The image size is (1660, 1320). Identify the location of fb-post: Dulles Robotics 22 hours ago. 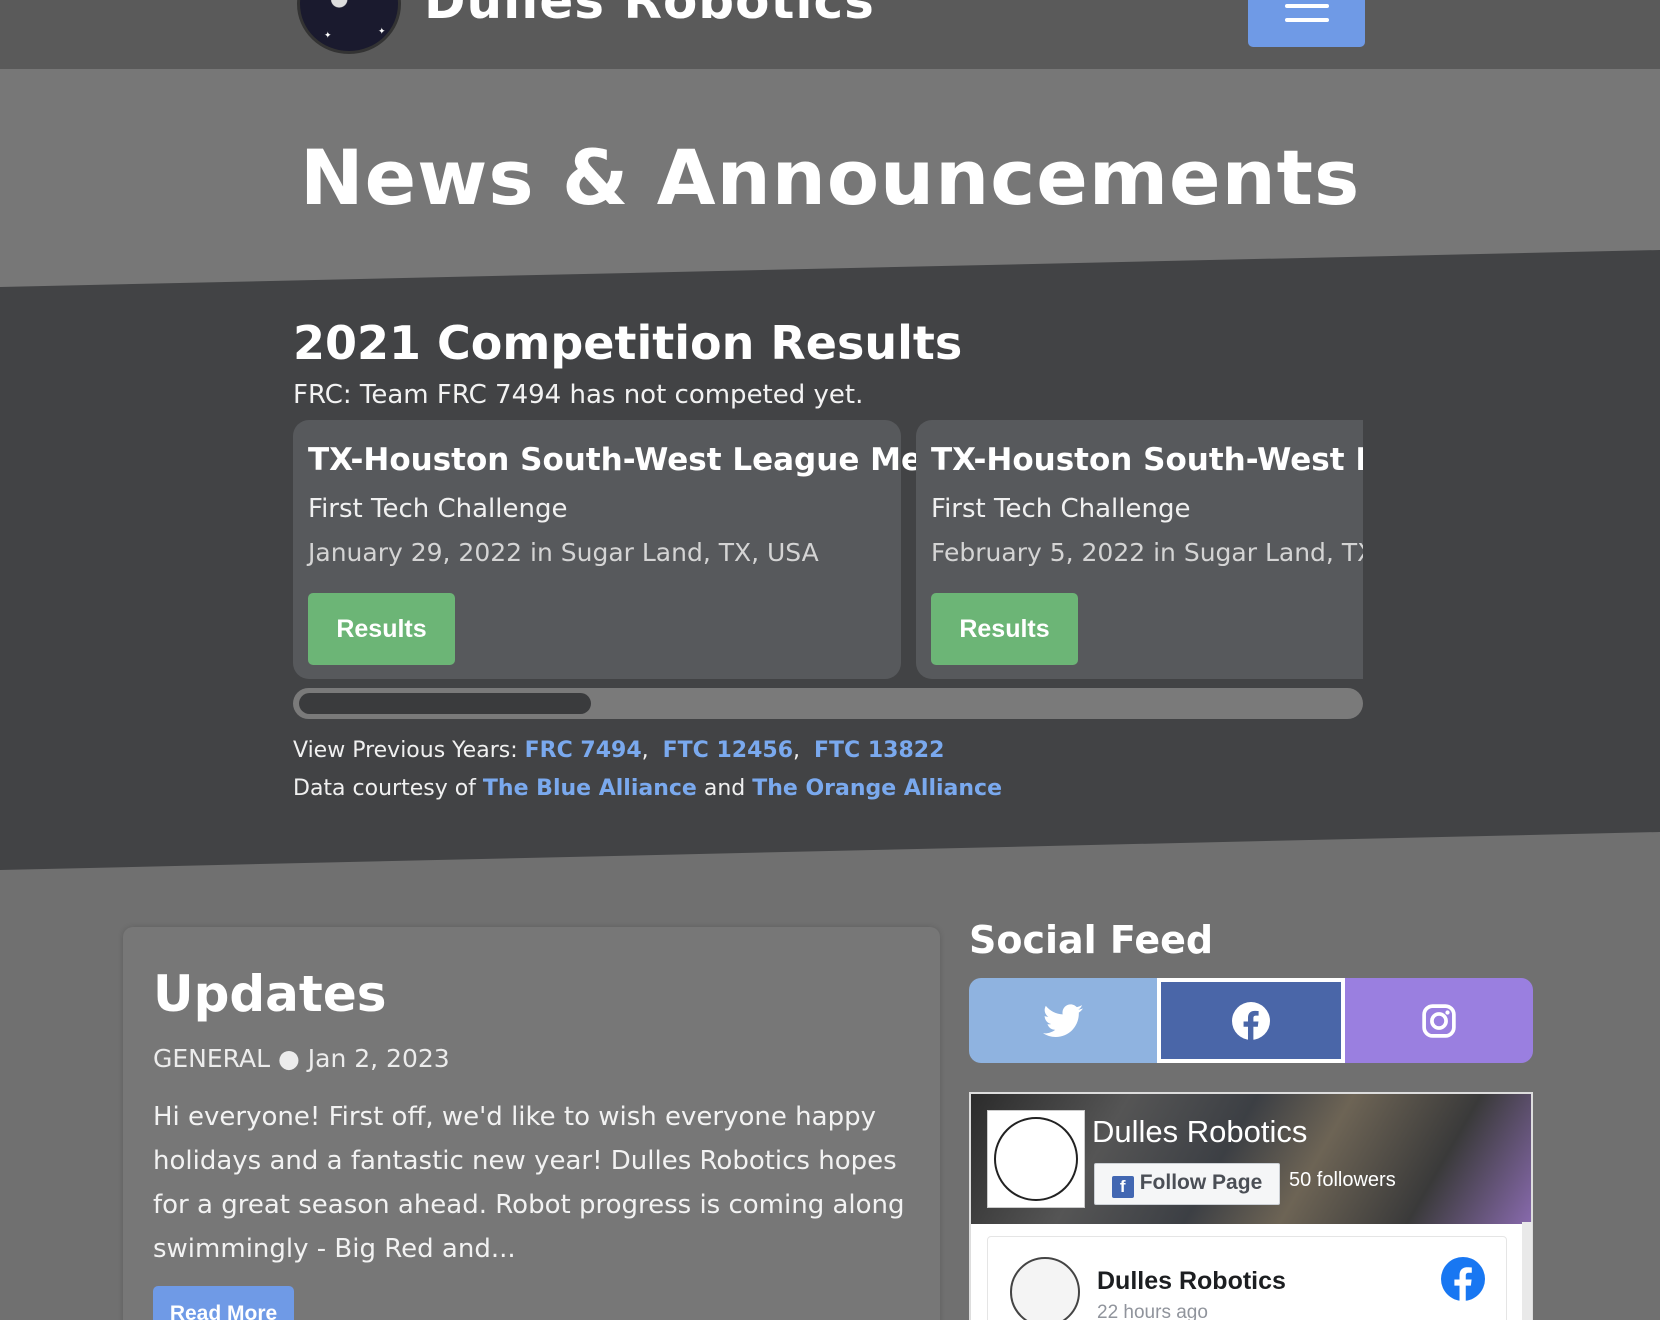
(1247, 1278).